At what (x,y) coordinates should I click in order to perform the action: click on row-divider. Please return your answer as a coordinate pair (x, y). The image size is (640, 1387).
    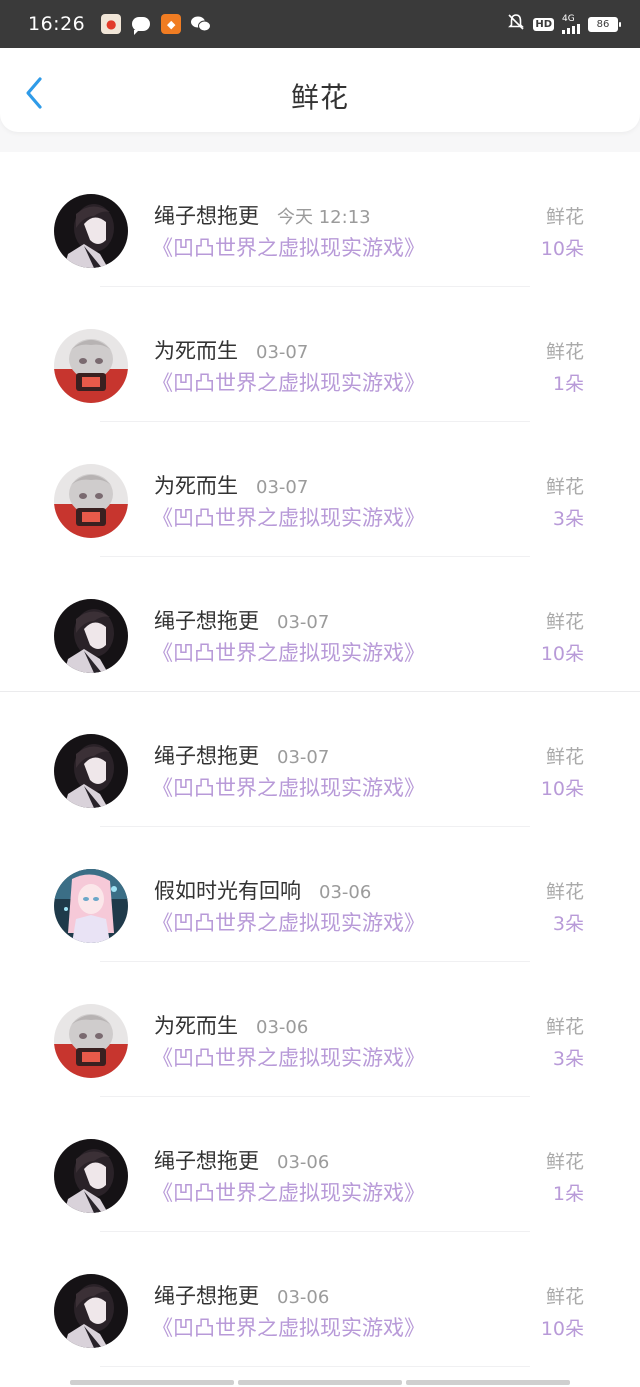
    Looking at the image, I should click on (315, 1366).